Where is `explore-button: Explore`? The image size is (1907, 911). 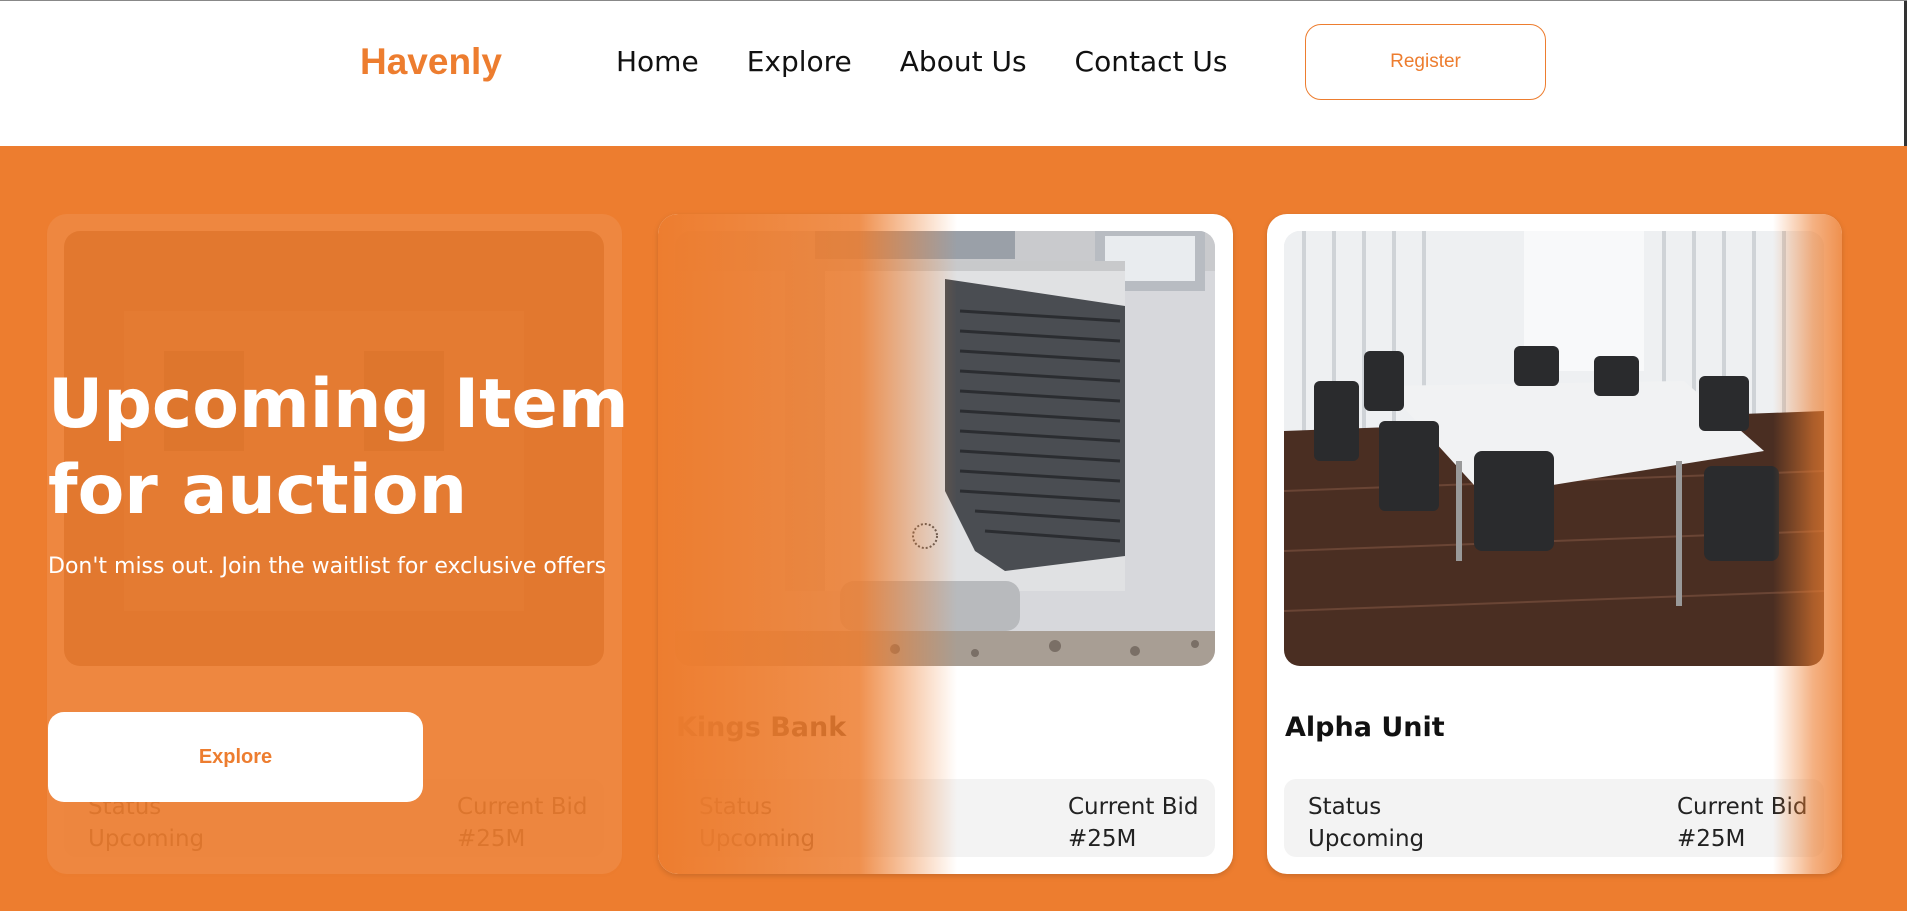 explore-button: Explore is located at coordinates (235, 757).